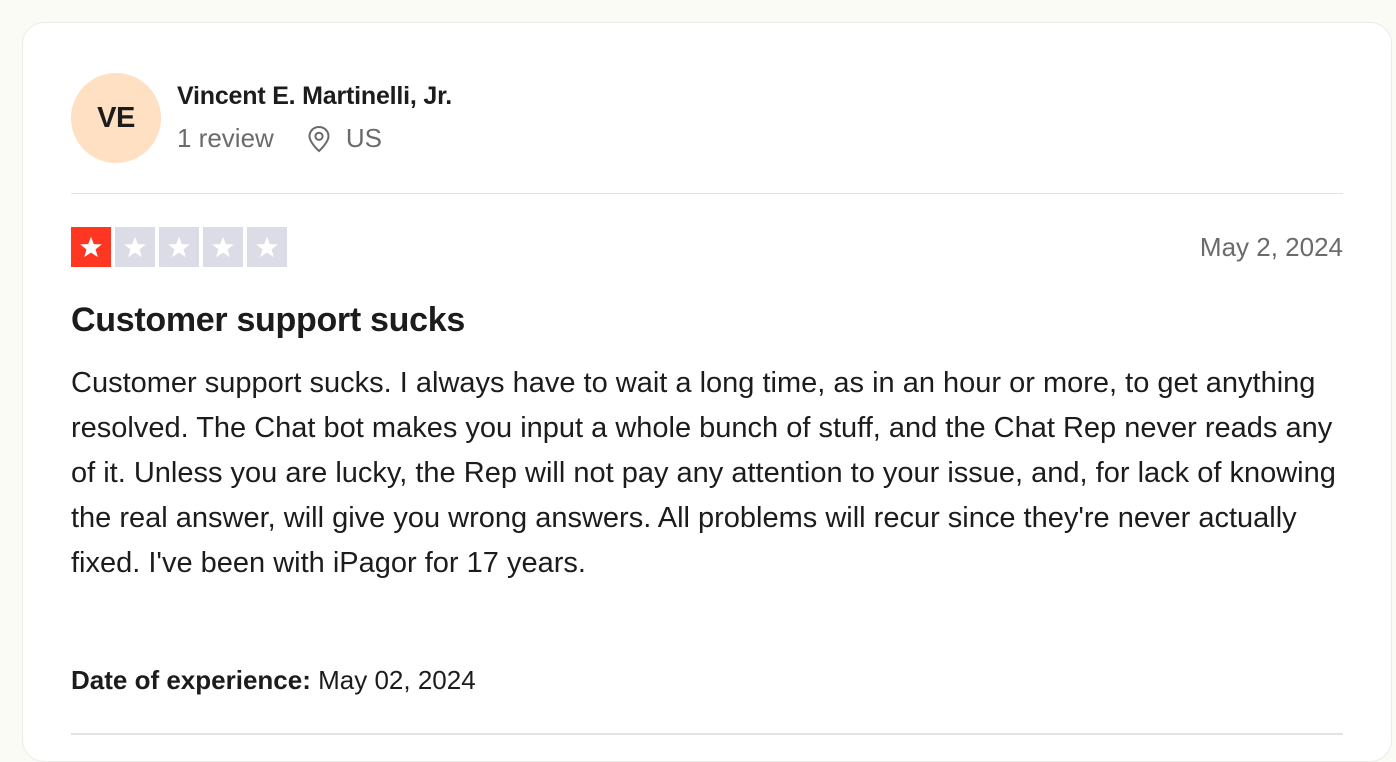 The width and height of the screenshot is (1396, 762). I want to click on date-of-experience: Date of experience: May 02, 2024, so click(273, 680).